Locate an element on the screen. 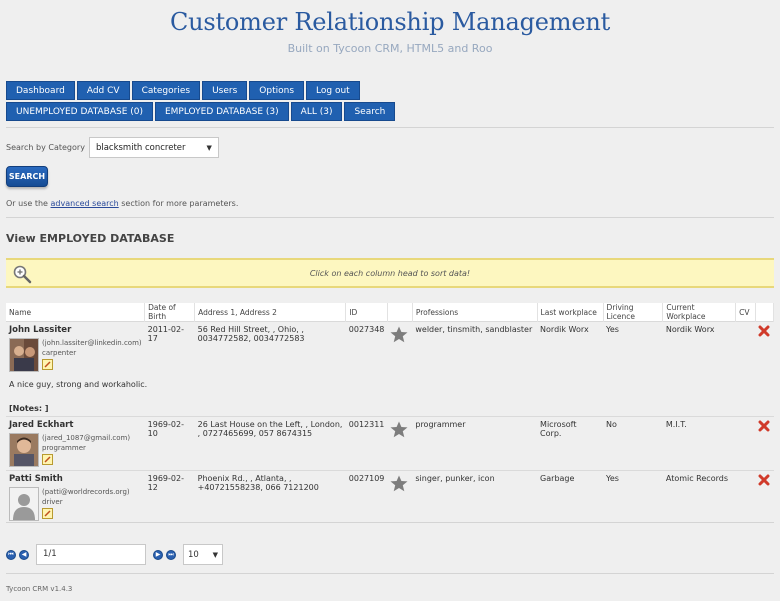  all-db-button: ALL (3) is located at coordinates (316, 111).